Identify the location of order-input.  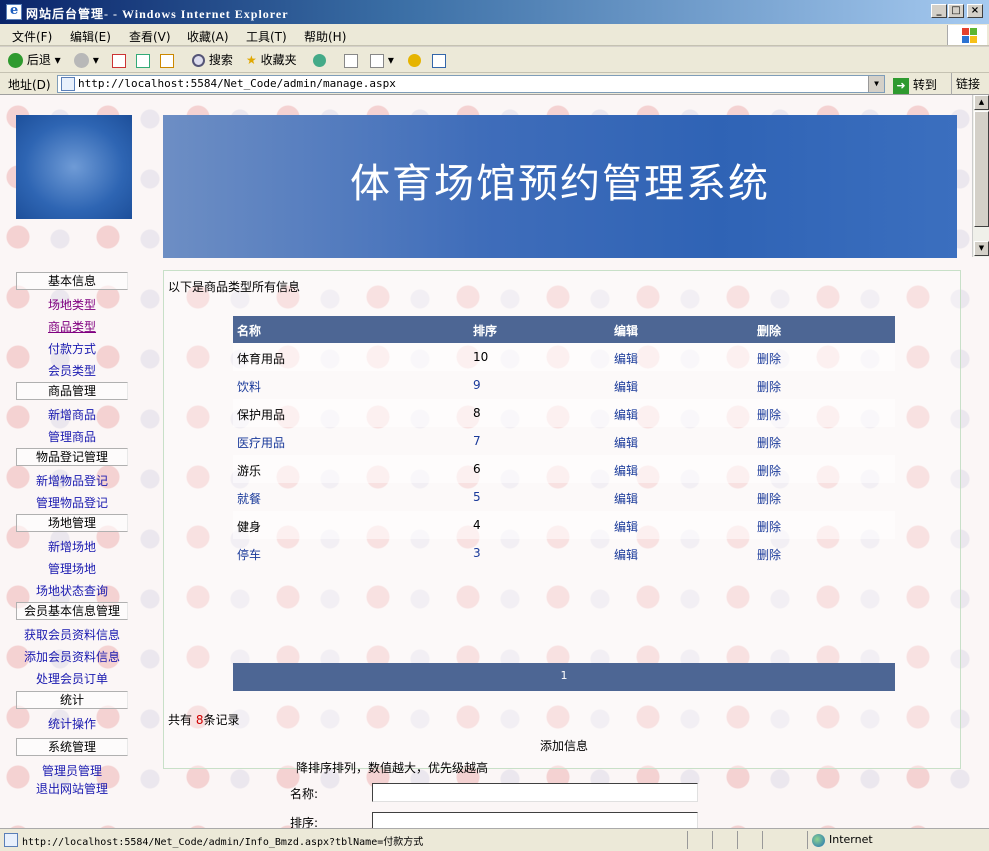
(535, 820).